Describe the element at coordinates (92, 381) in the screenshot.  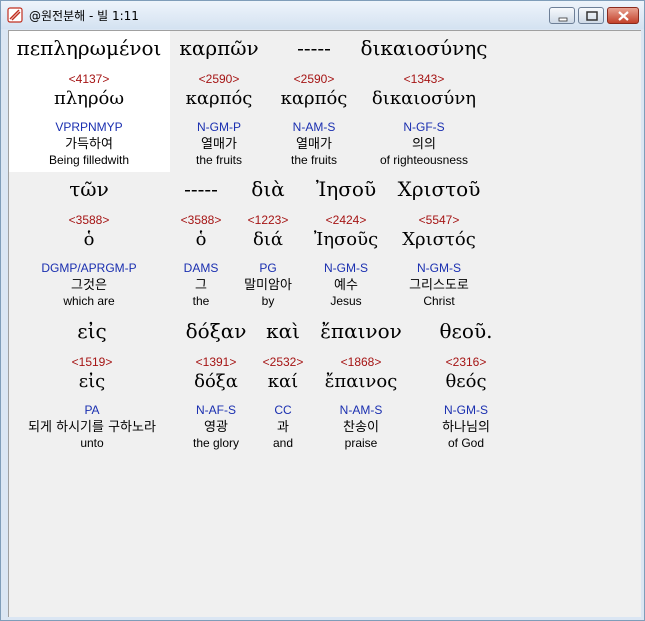
I see `lemma: εἰς` at that location.